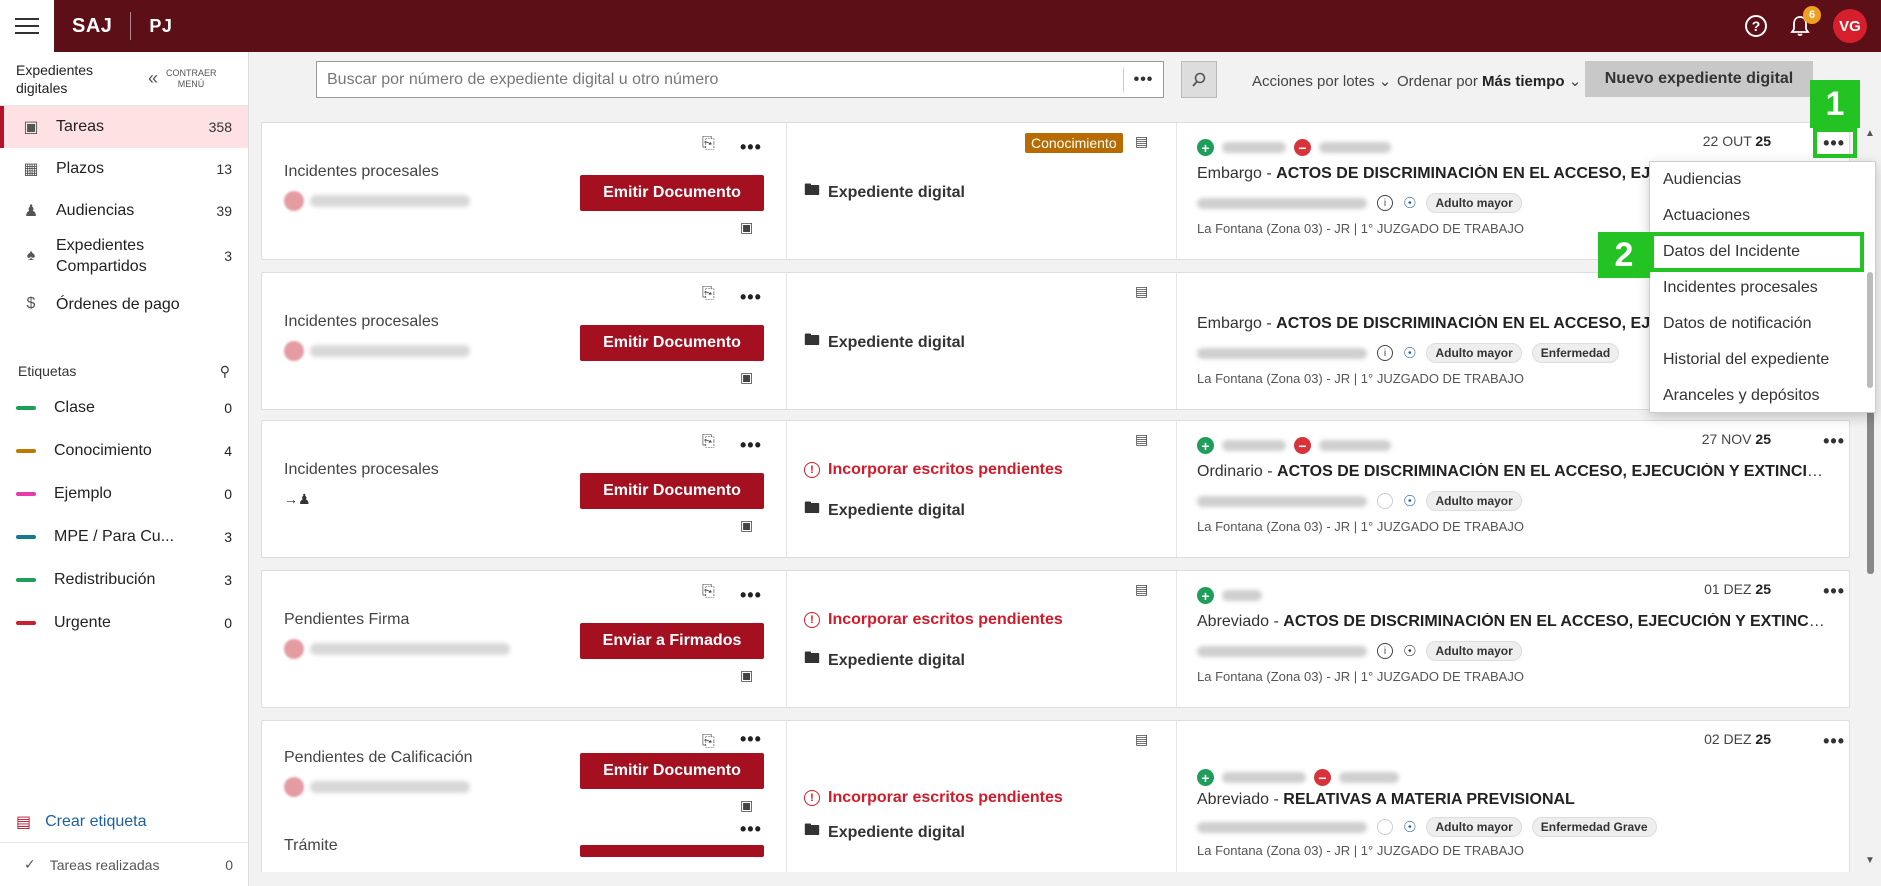 The height and width of the screenshot is (886, 1881). What do you see at coordinates (124, 256) in the screenshot?
I see `sidebar-item-expedientes-compartidos: ♠ Expedientes Compartidos 3` at bounding box center [124, 256].